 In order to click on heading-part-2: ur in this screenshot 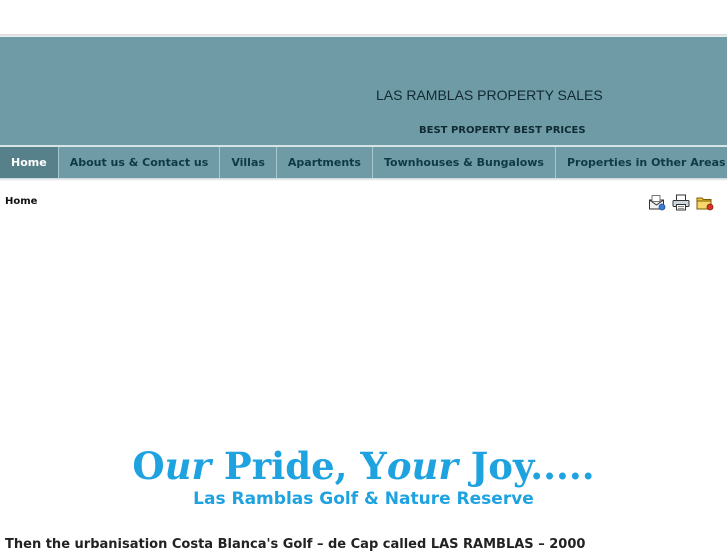, I will do `click(187, 466)`.